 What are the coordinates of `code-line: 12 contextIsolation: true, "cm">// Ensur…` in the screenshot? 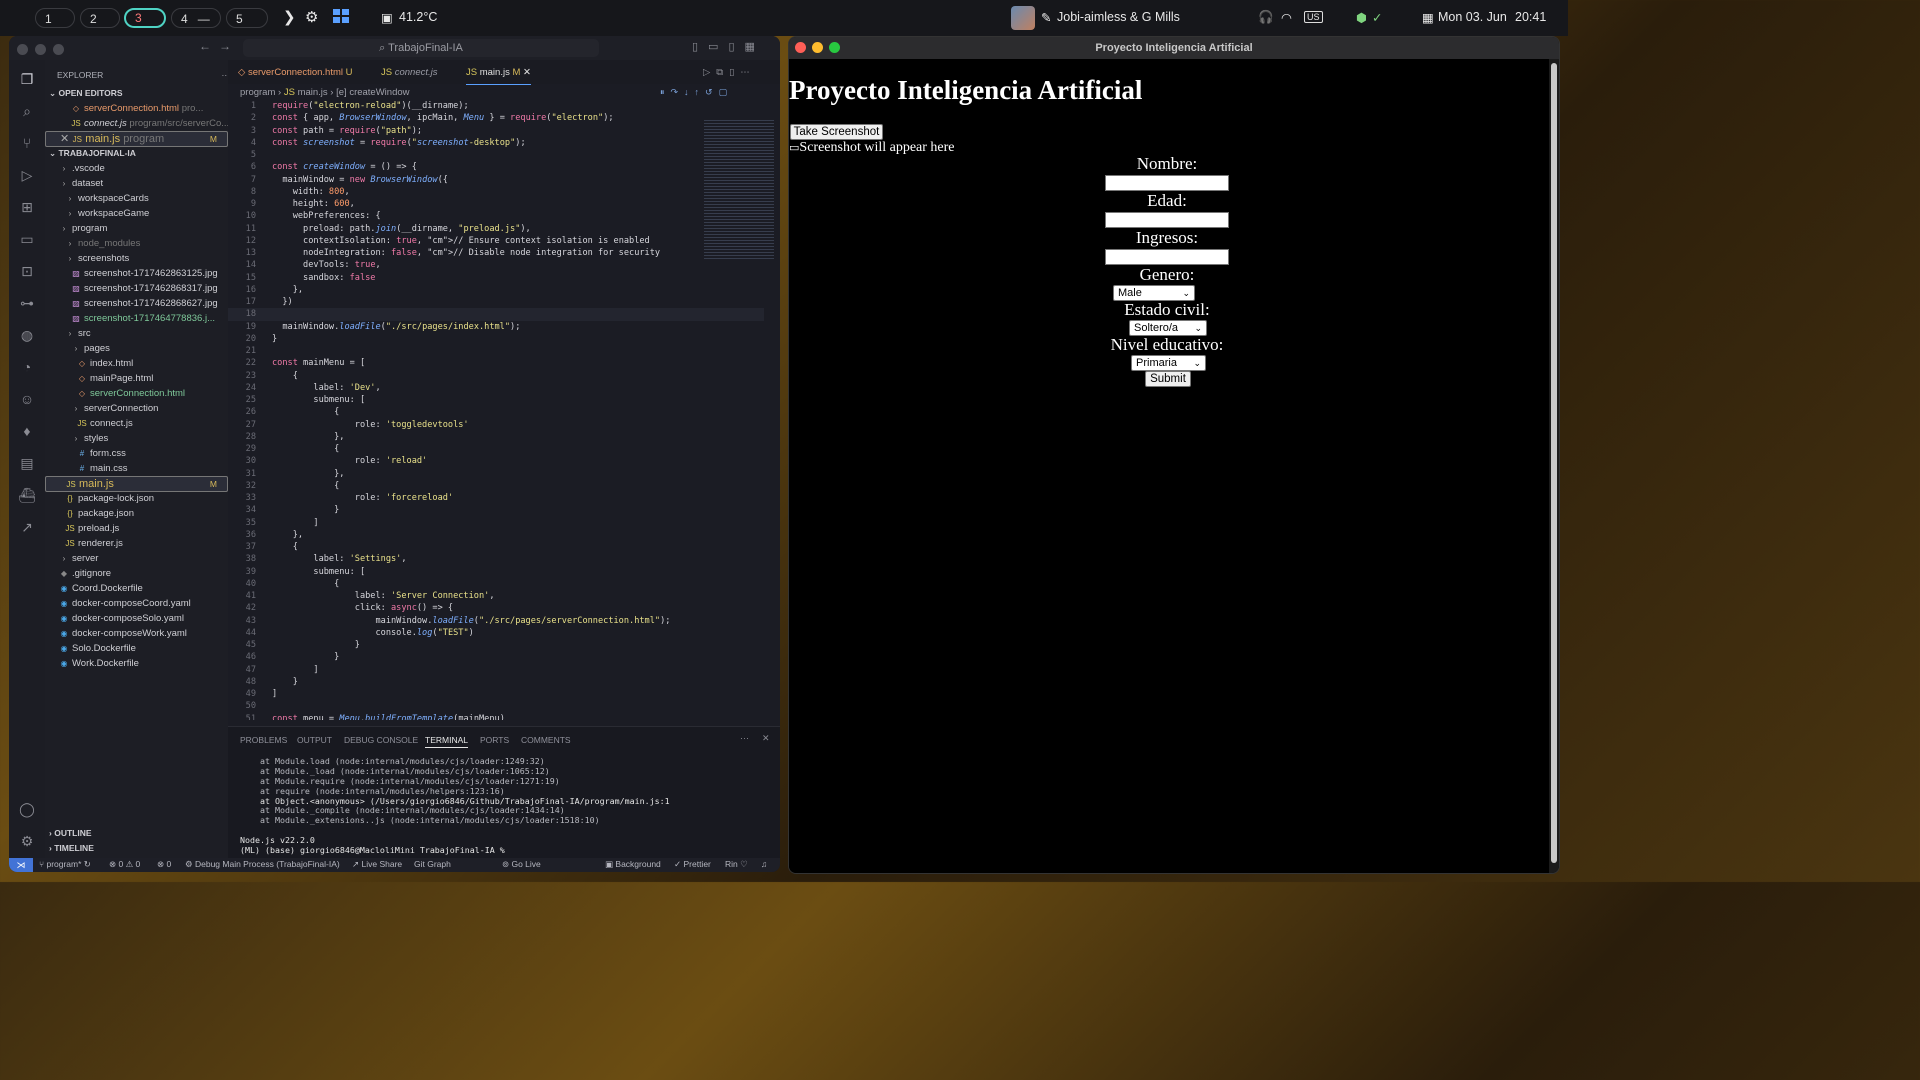 It's located at (496, 241).